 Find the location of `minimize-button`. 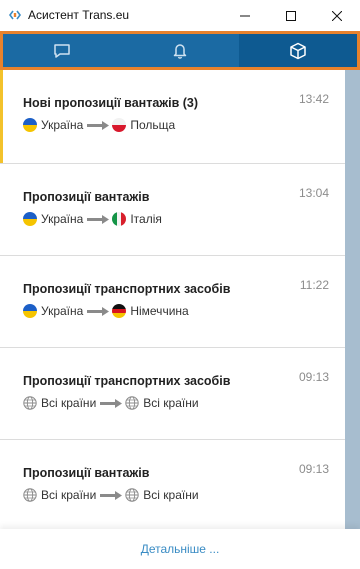

minimize-button is located at coordinates (245, 15).